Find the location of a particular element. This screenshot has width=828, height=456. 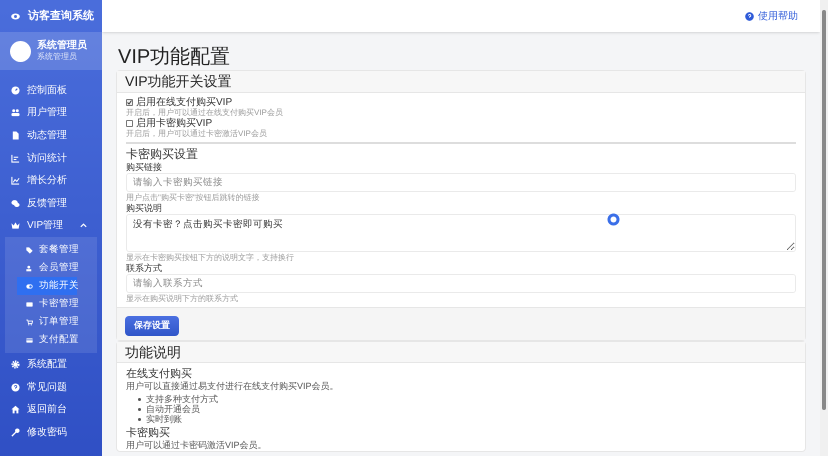

users-icon is located at coordinates (15, 113).